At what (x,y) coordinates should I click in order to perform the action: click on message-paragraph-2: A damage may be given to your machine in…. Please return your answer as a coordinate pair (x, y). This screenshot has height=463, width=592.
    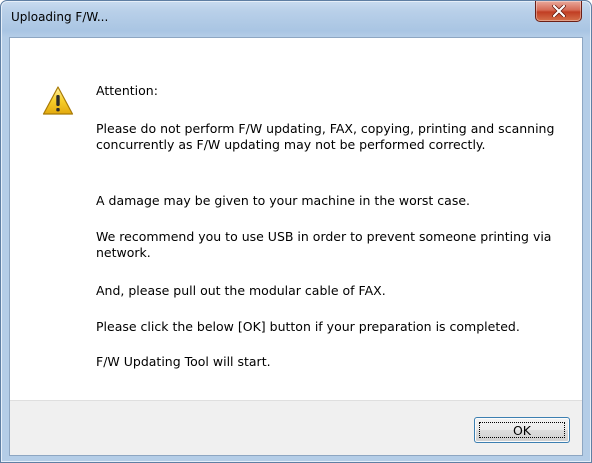
    Looking at the image, I should click on (283, 200).